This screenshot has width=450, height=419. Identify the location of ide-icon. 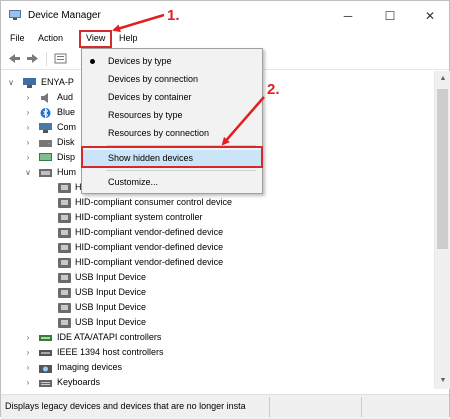
(45, 338).